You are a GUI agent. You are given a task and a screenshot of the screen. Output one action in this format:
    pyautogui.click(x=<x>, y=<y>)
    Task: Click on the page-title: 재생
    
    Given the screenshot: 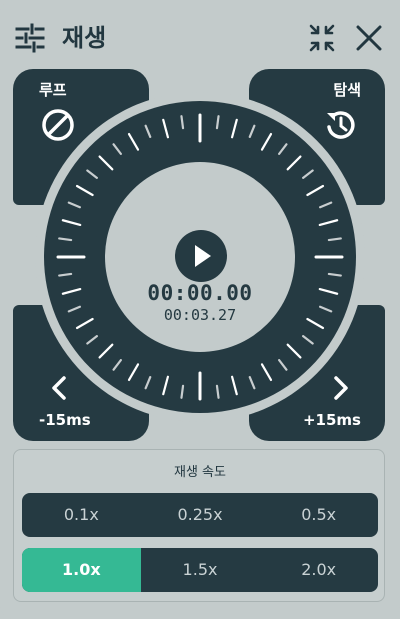 What is the action you would take?
    pyautogui.click(x=84, y=38)
    